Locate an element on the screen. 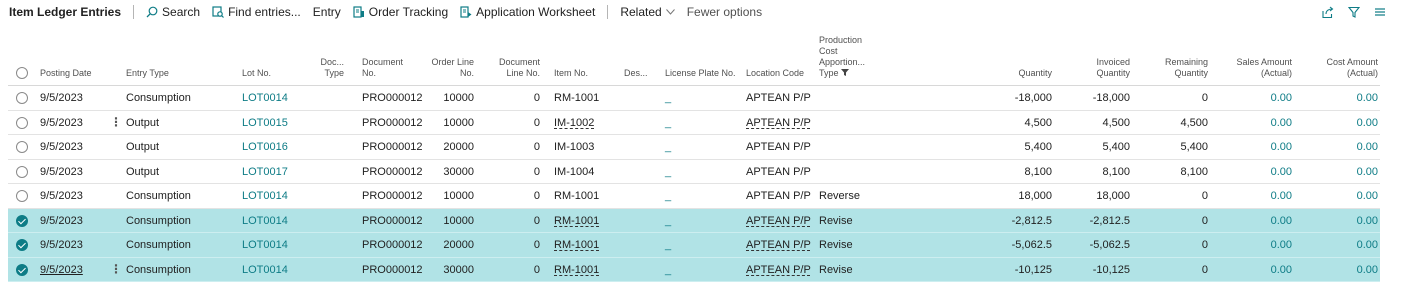 This screenshot has height=292, width=1402. col-cost-amount-actual: Cost Amount (Actual) is located at coordinates (1343, 68).